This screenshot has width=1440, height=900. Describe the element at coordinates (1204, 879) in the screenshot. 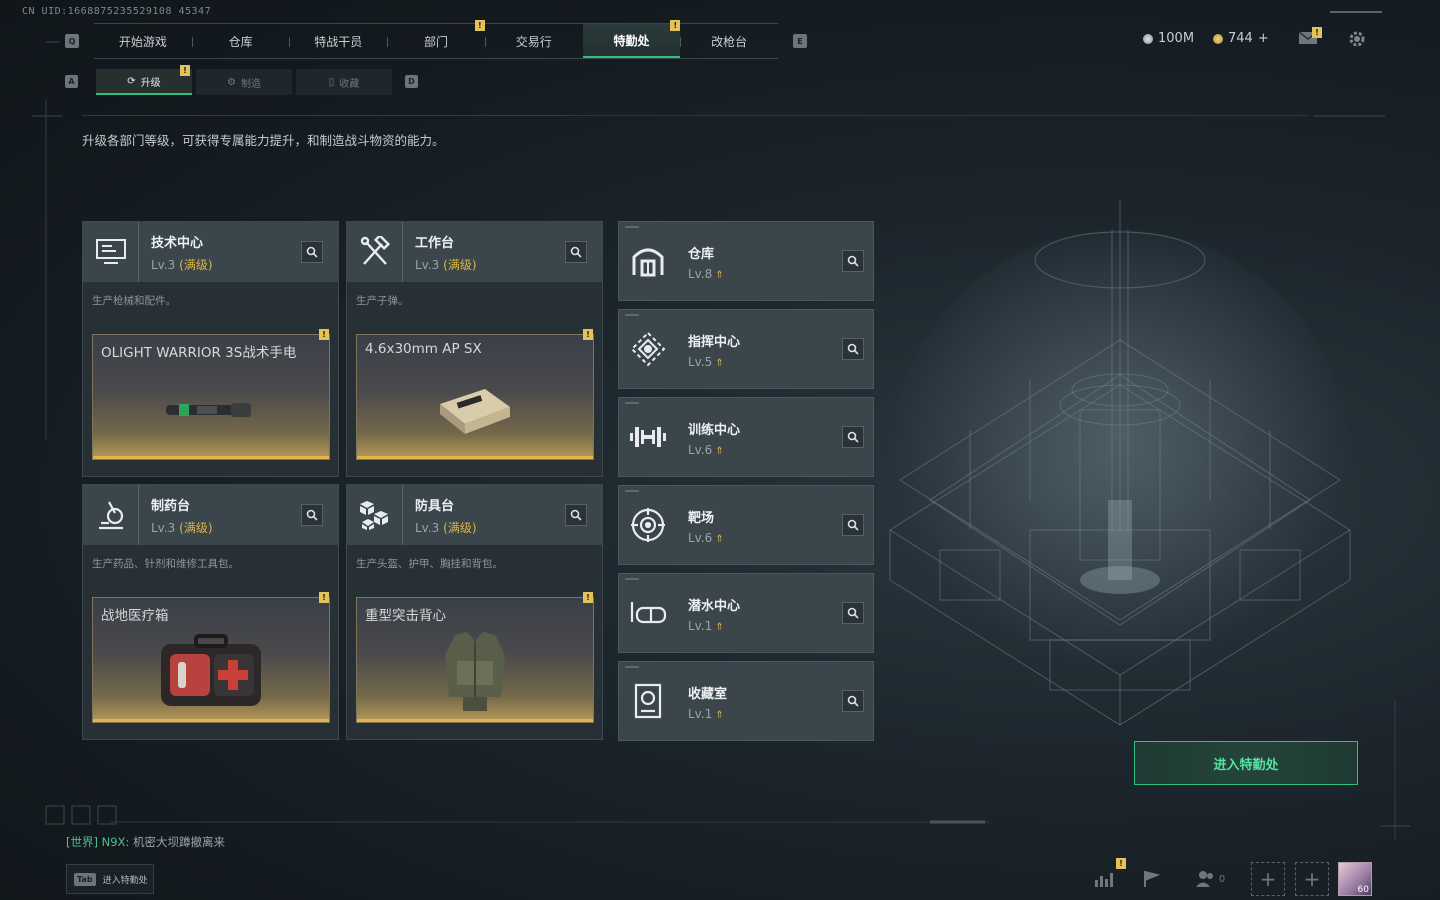

I see `friends-icon` at that location.